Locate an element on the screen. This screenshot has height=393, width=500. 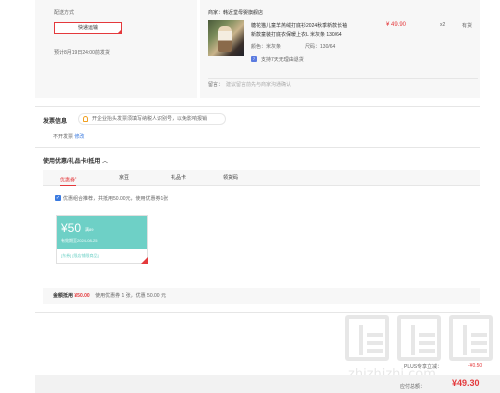
product-figure is located at coordinates (225, 39).